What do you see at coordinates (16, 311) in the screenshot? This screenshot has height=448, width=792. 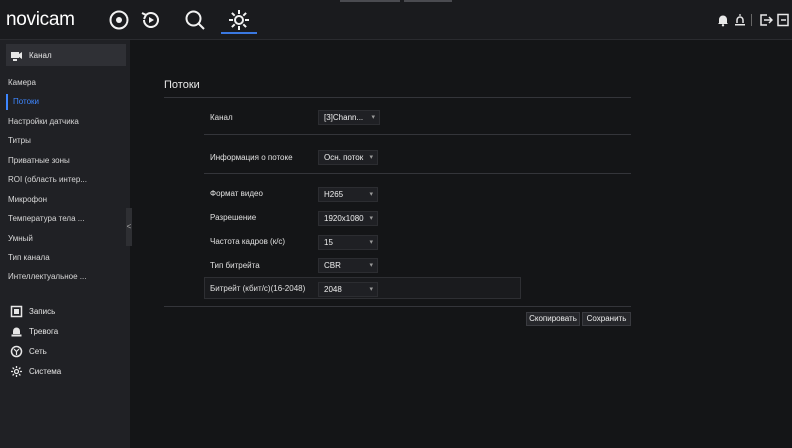 I see `record-icon` at bounding box center [16, 311].